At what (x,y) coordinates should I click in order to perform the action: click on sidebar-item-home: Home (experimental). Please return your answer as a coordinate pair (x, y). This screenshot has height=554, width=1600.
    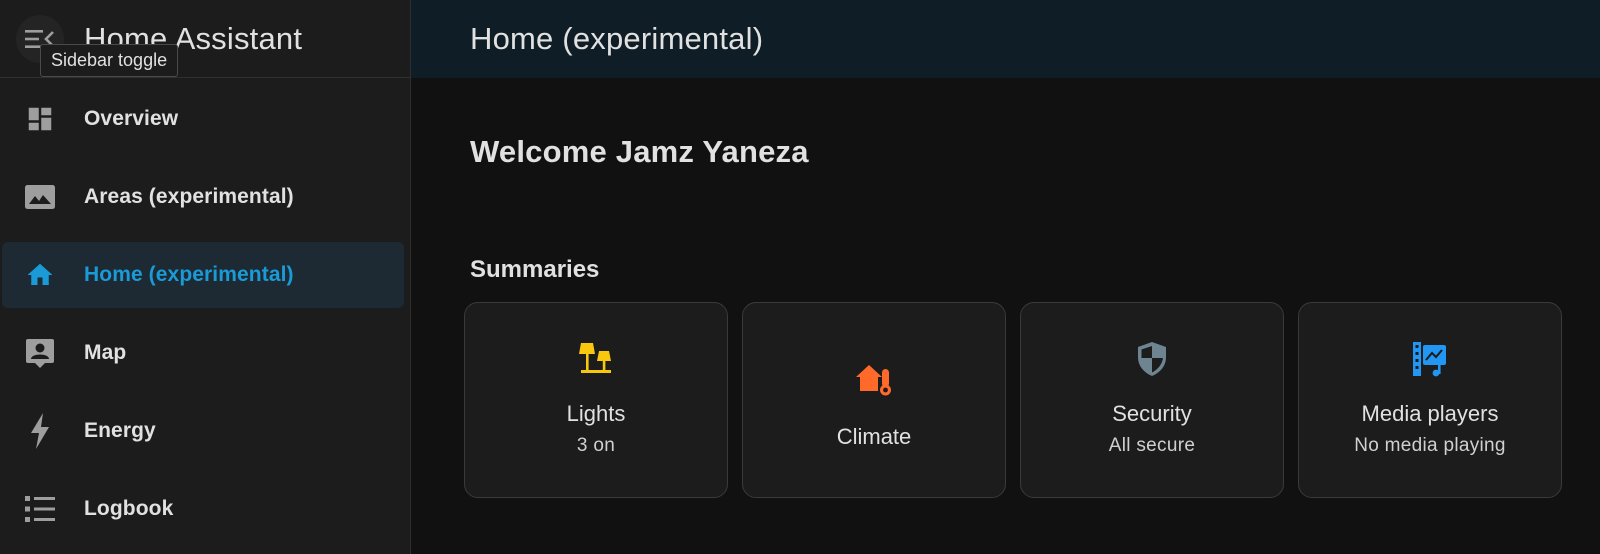
    Looking at the image, I should click on (203, 275).